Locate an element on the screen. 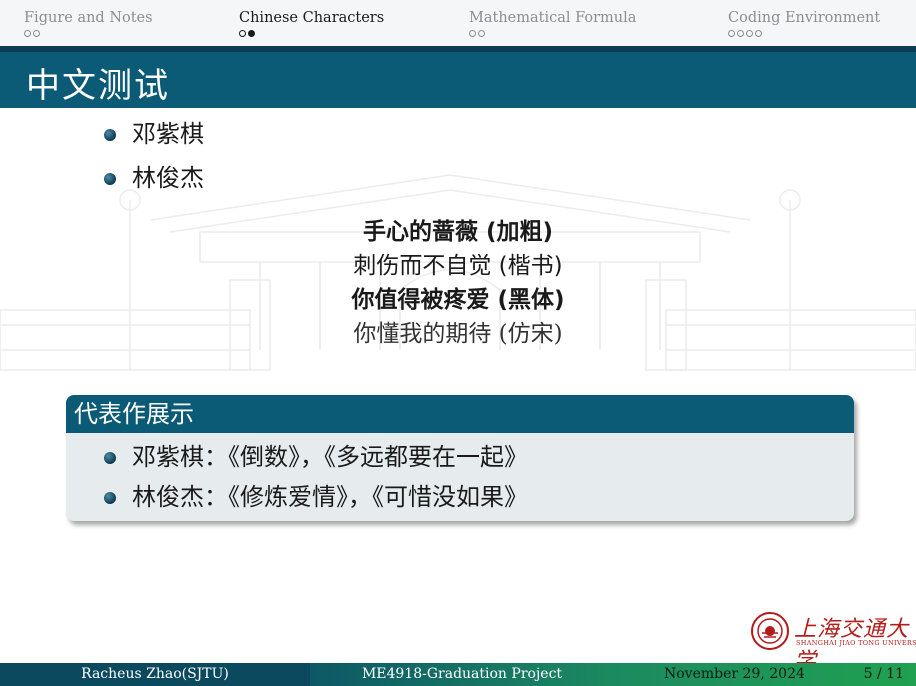  list-item-text: 邓紫棋 is located at coordinates (168, 134).